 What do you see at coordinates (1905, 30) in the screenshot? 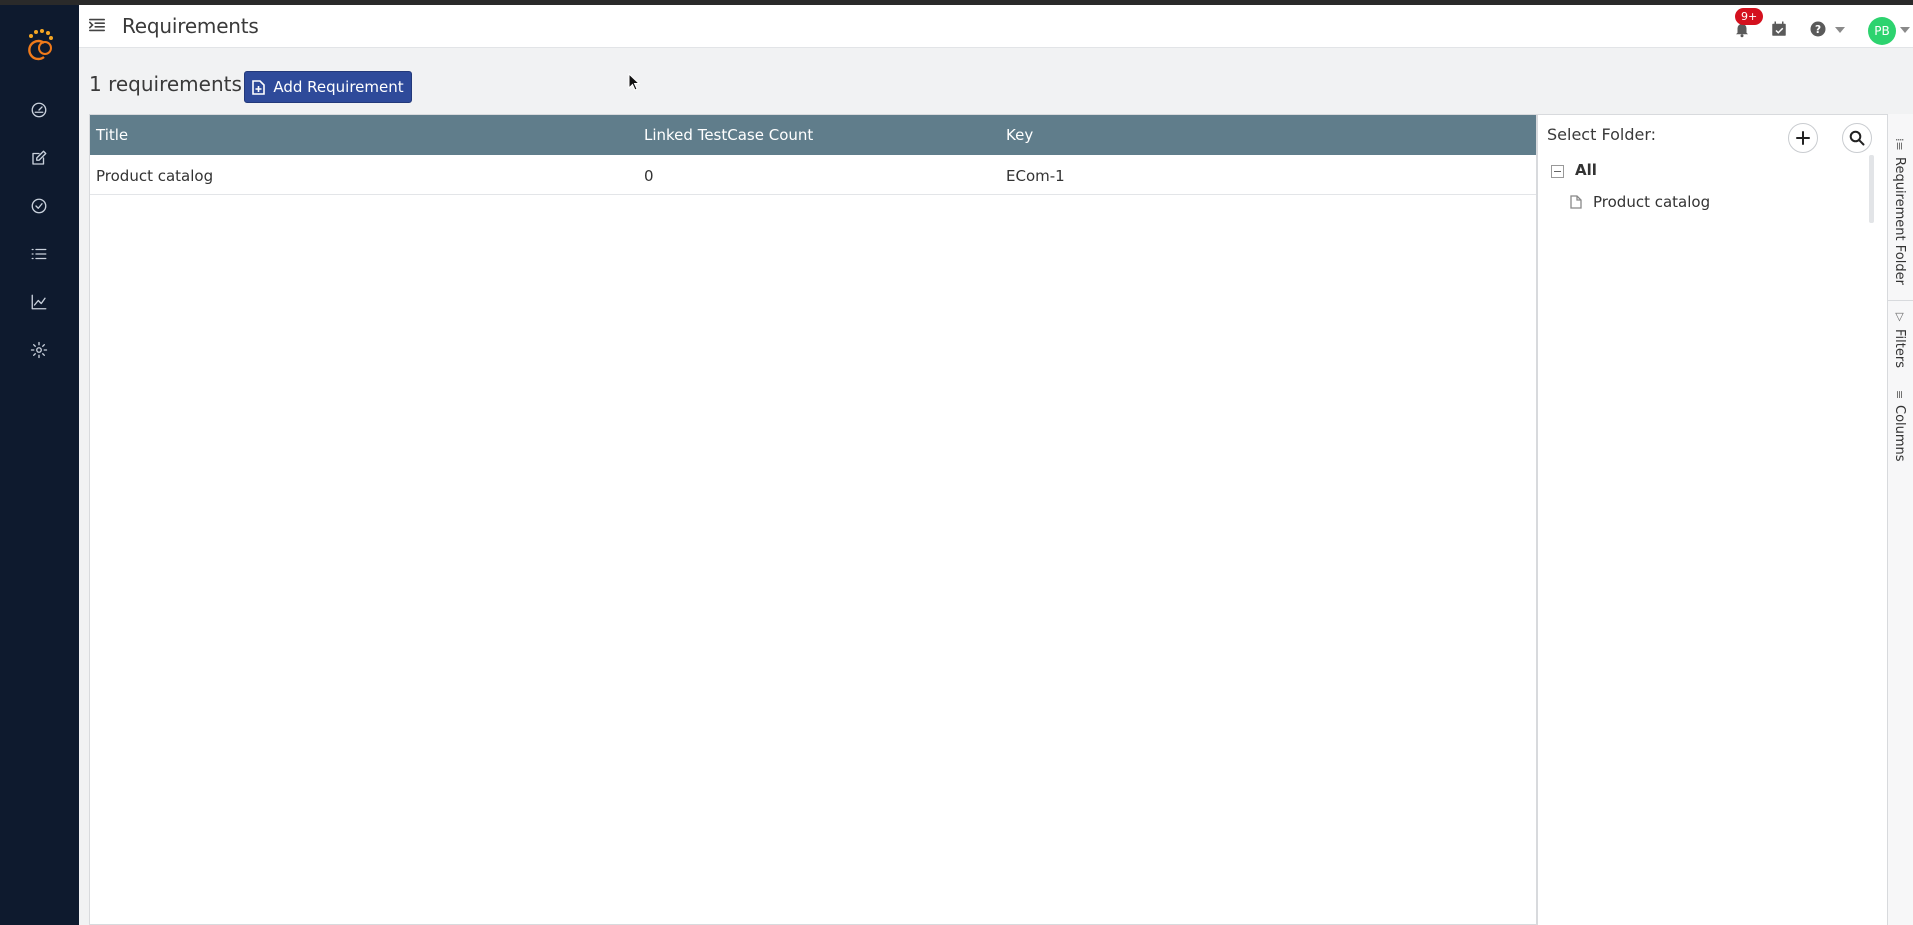
I see `user-dropdown-chevron-icon` at bounding box center [1905, 30].